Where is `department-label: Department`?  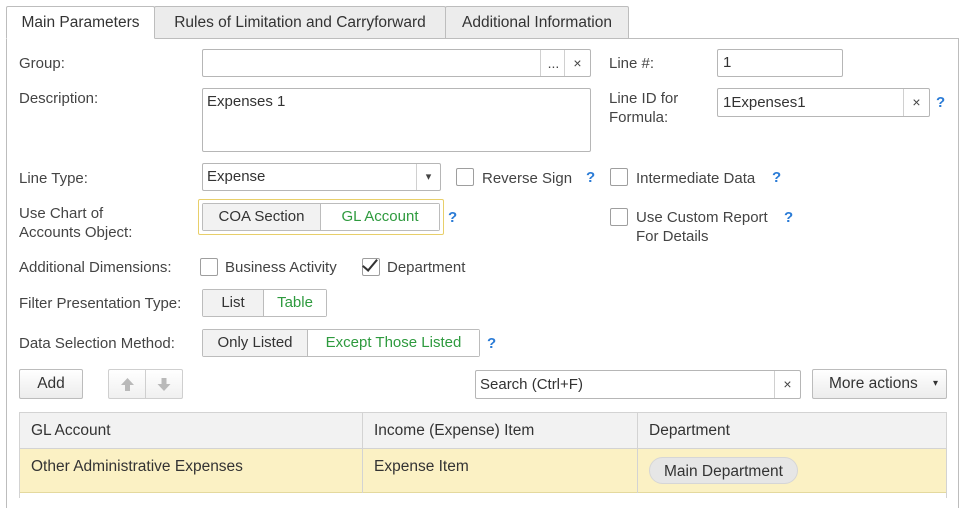 department-label: Department is located at coordinates (426, 267).